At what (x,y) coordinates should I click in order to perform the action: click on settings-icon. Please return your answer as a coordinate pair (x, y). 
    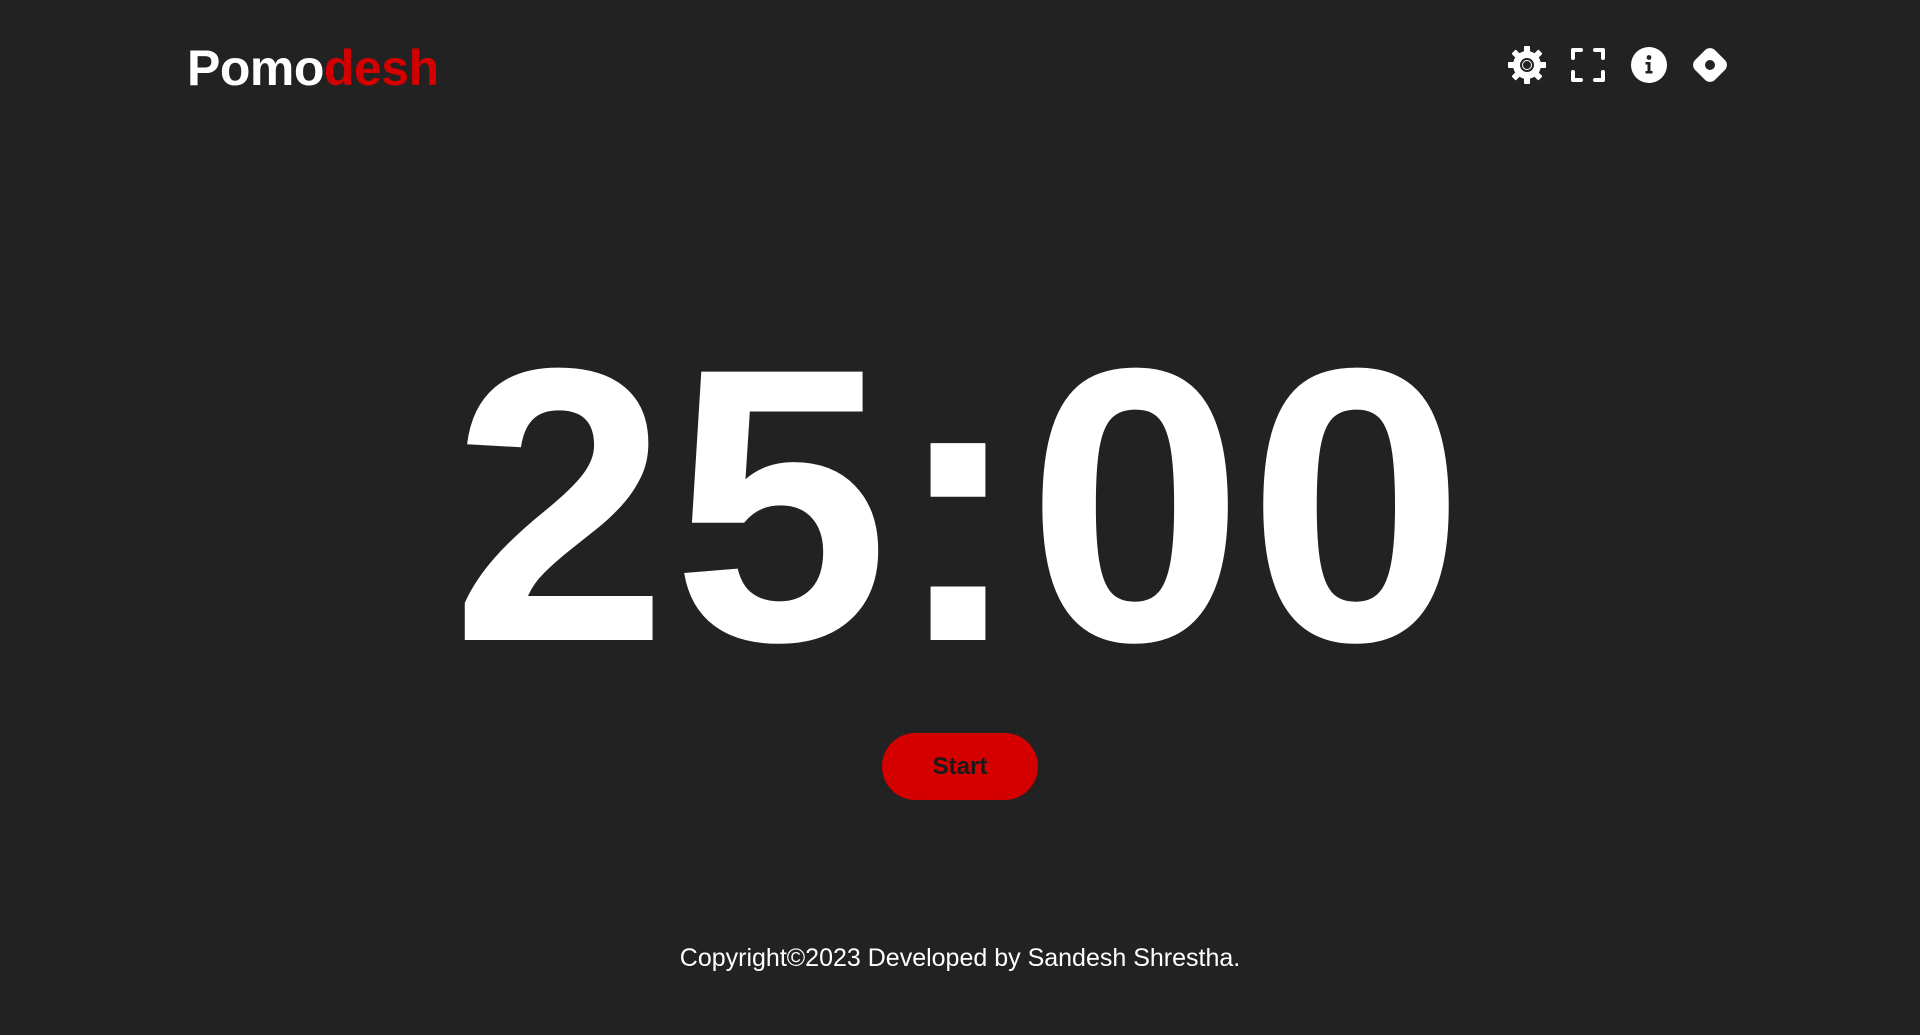
    Looking at the image, I should click on (1527, 65).